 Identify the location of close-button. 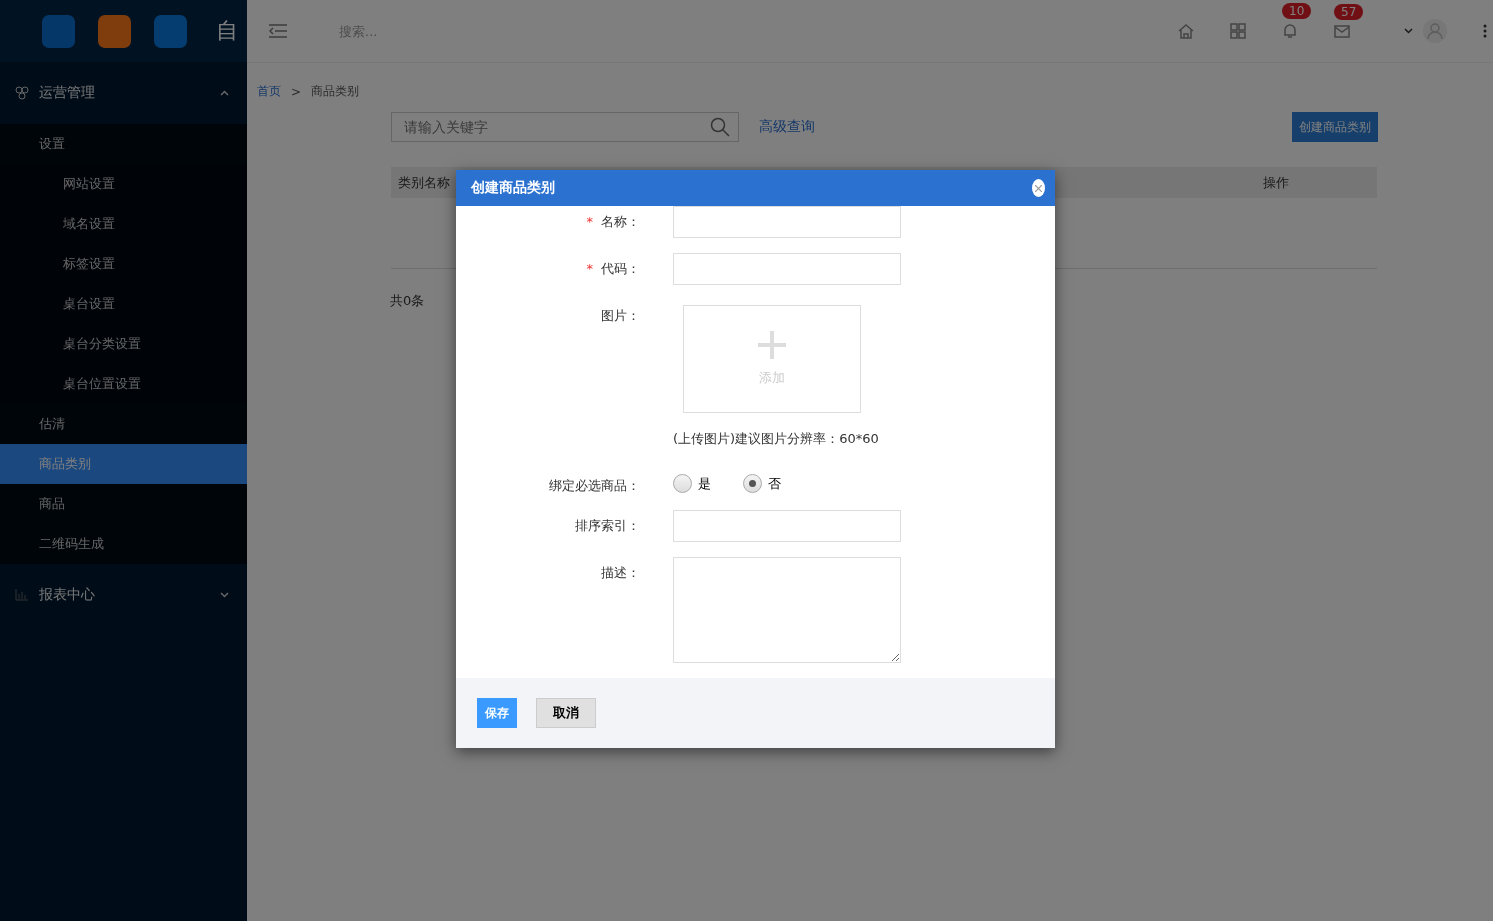
(1038, 188).